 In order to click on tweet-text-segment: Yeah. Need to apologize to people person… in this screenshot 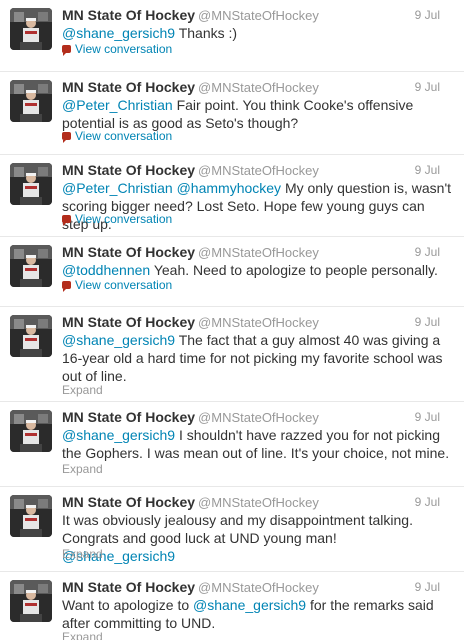, I will do `click(294, 270)`.